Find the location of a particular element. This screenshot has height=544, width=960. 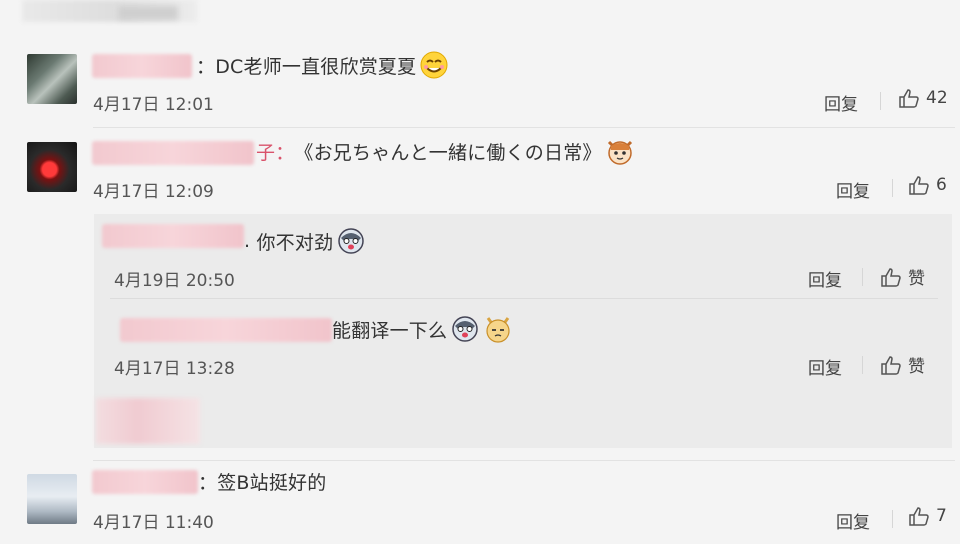

like-count: 7 is located at coordinates (941, 516).